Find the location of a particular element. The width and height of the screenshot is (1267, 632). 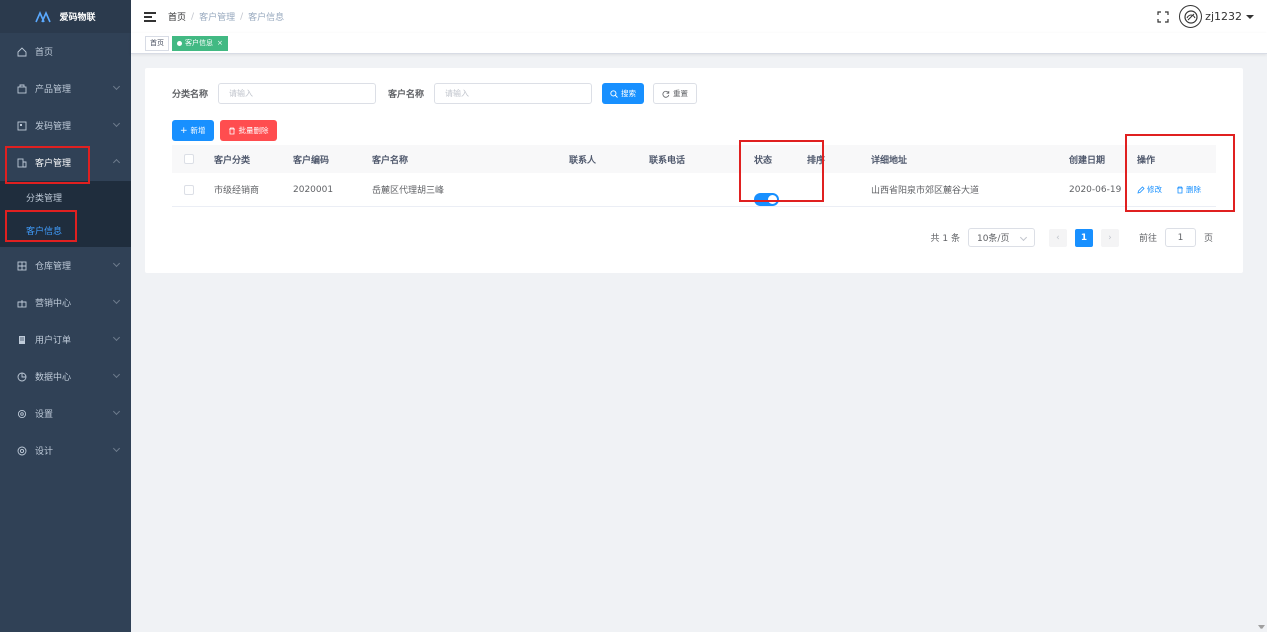

marketing-icon is located at coordinates (21, 302).